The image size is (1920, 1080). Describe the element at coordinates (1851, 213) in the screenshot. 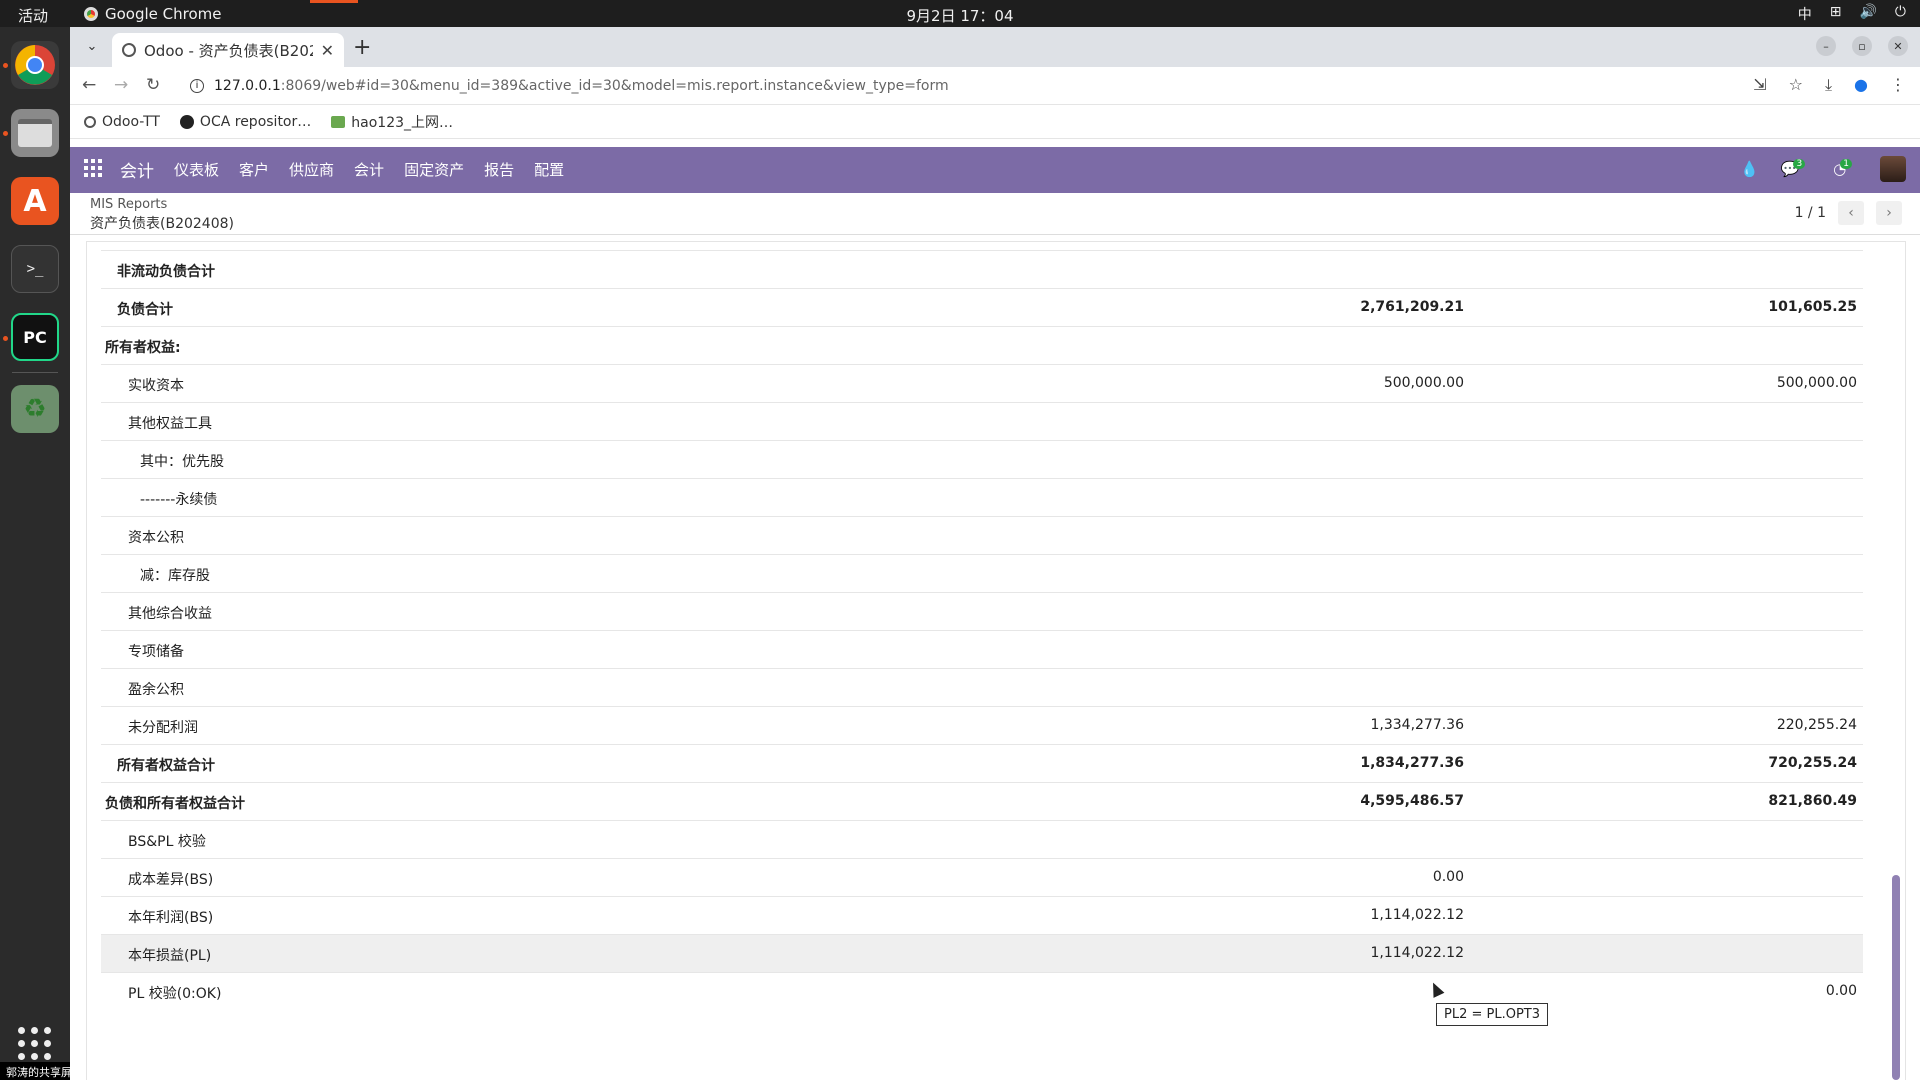

I see `previous-record-icon: ‹` at that location.